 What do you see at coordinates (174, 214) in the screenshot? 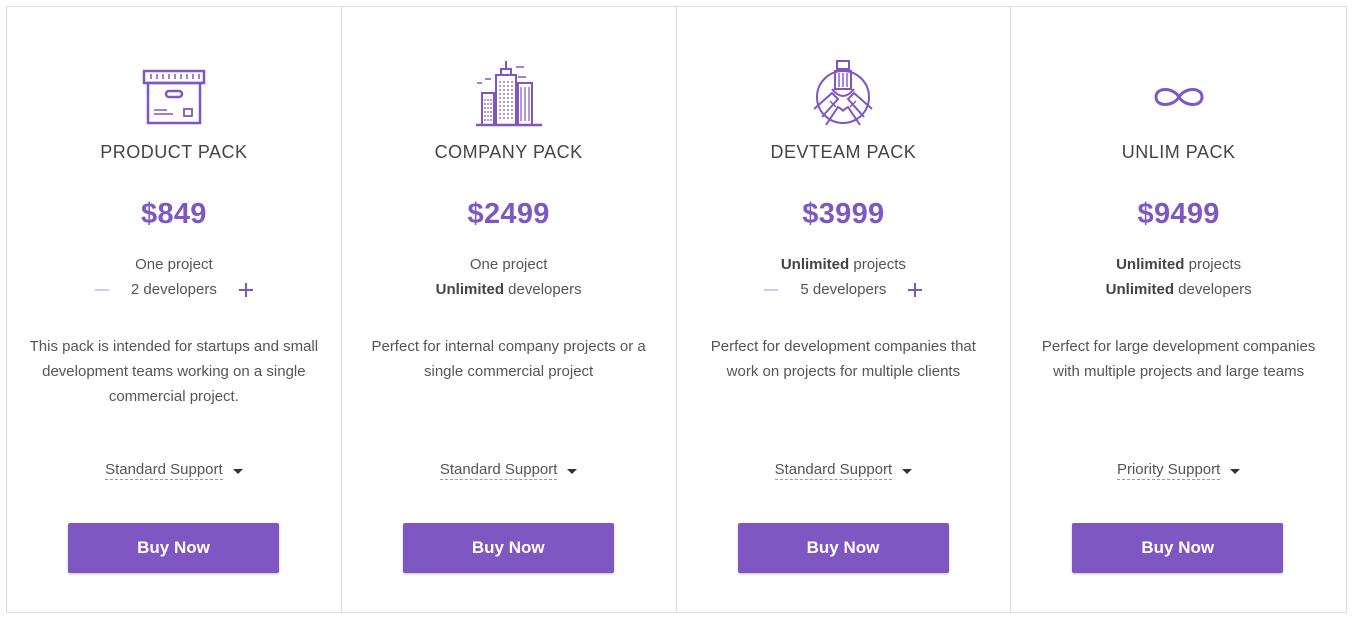
I see `pack-price: $849` at bounding box center [174, 214].